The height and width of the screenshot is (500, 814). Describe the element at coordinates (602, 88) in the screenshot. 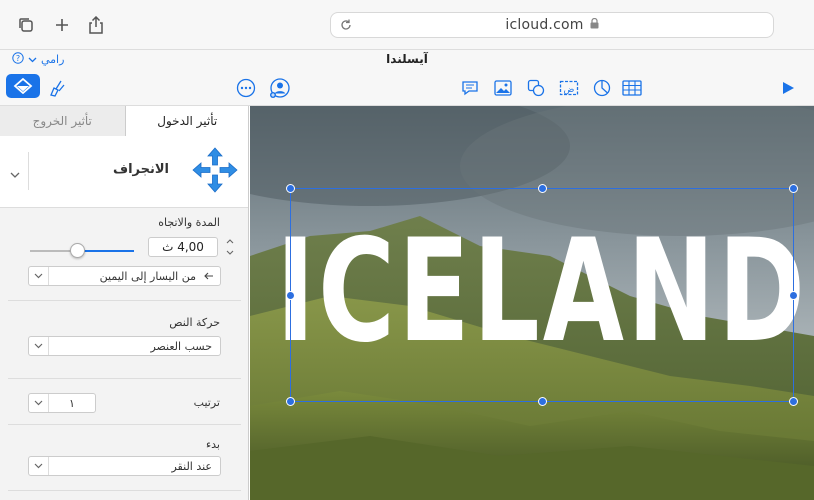

I see `chart-icon` at that location.